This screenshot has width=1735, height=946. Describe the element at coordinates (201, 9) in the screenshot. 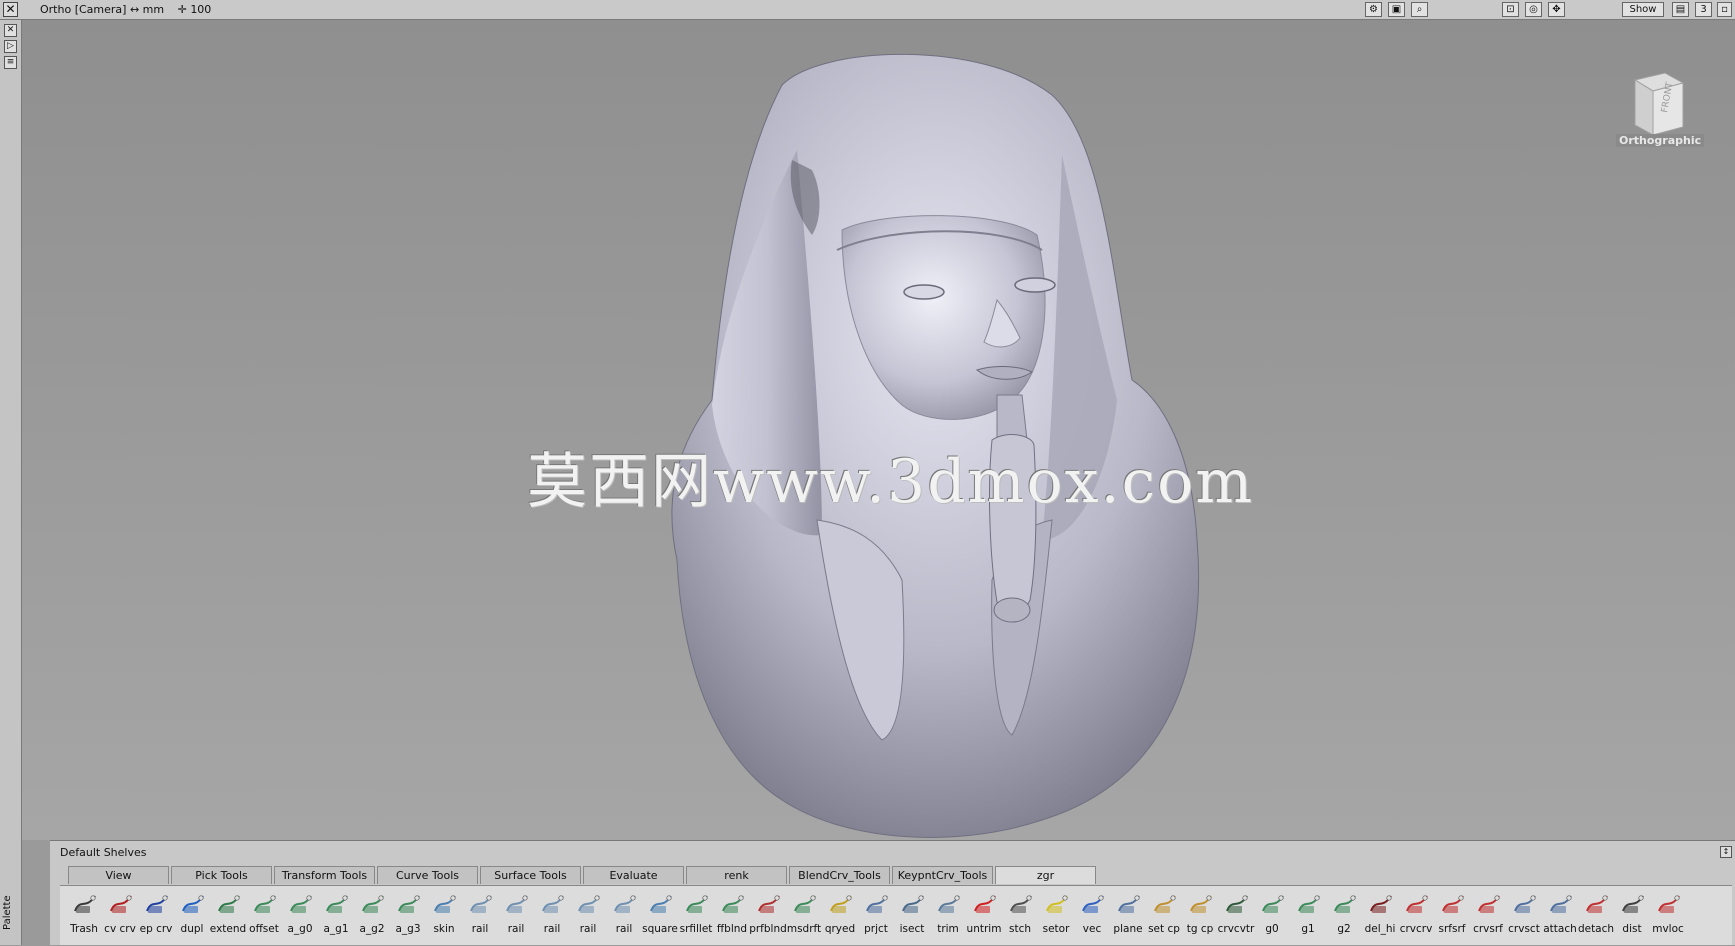

I see `grid-value: 100` at that location.